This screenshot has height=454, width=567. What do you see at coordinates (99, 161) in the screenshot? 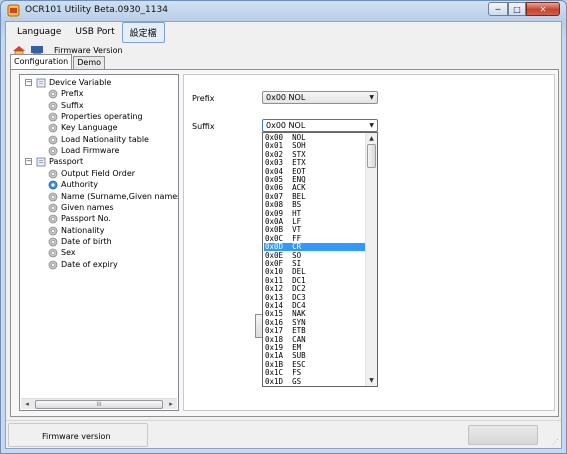
I see `tree-group: − Passport` at bounding box center [99, 161].